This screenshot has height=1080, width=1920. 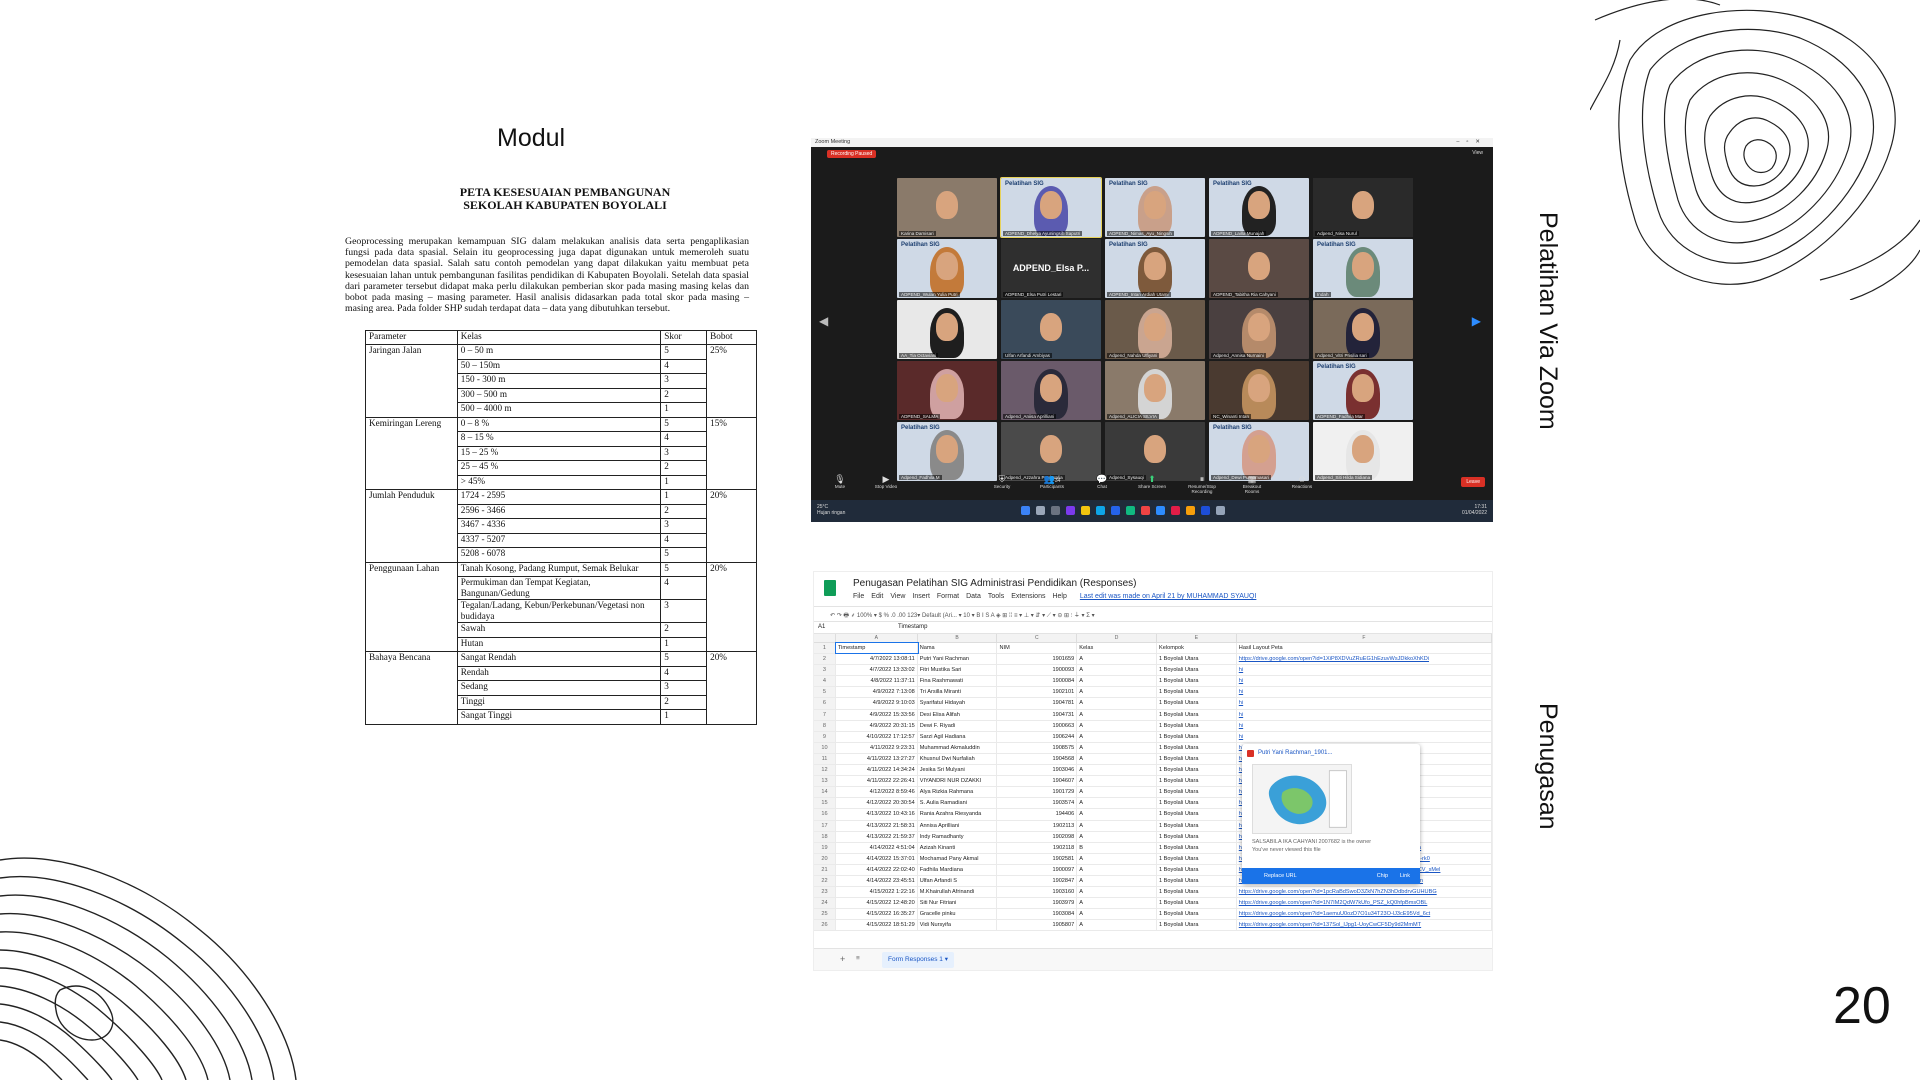 I want to click on all-sheets-icon: ≡, so click(x=858, y=958).